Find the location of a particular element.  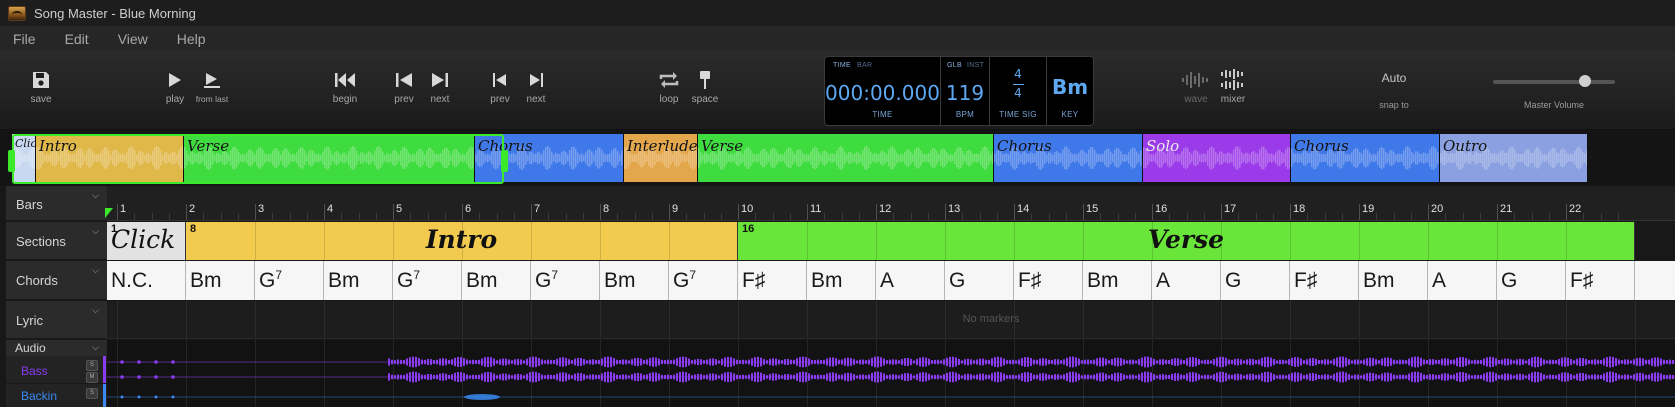

chord-root: A is located at coordinates (1439, 280).